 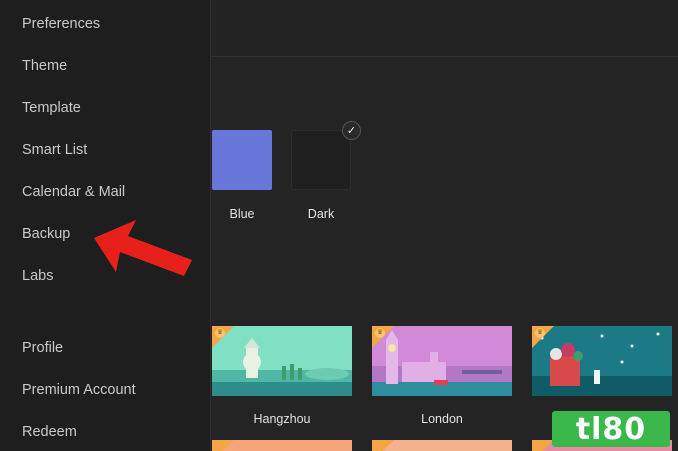 I want to click on london-theme-card: ♛, so click(x=442, y=361).